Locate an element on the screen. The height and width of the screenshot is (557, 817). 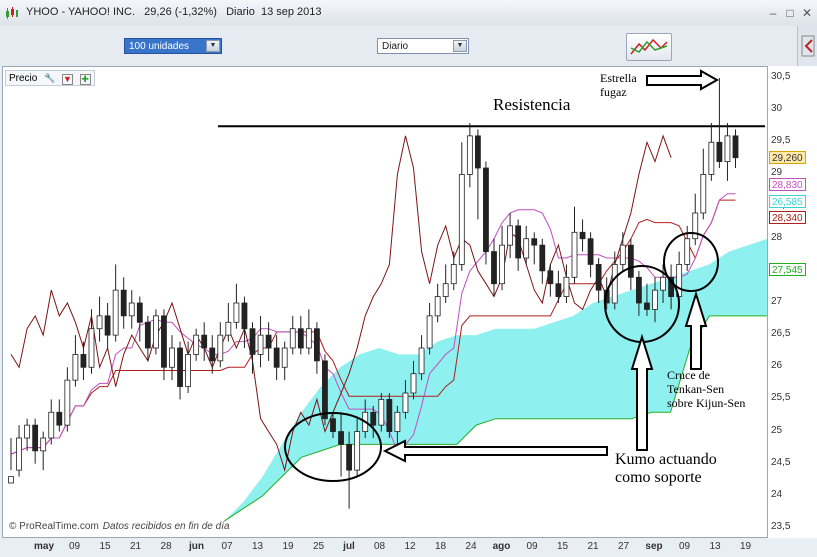
side-panel-tab is located at coordinates (807, 46).